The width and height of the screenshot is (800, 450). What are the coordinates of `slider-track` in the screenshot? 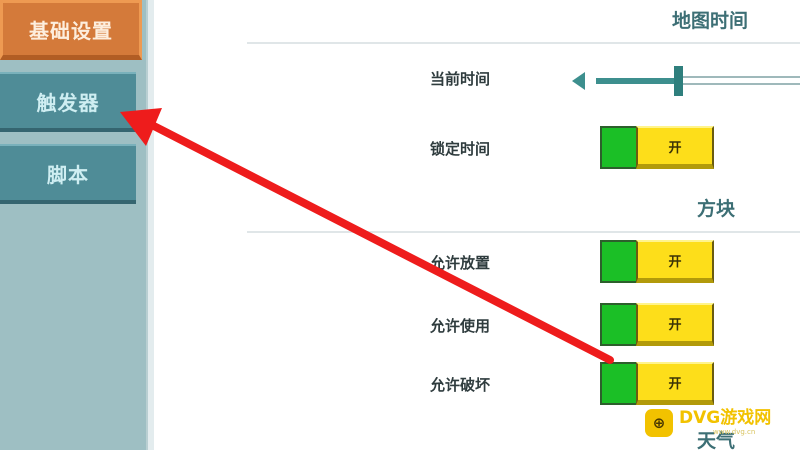 It's located at (741, 80).